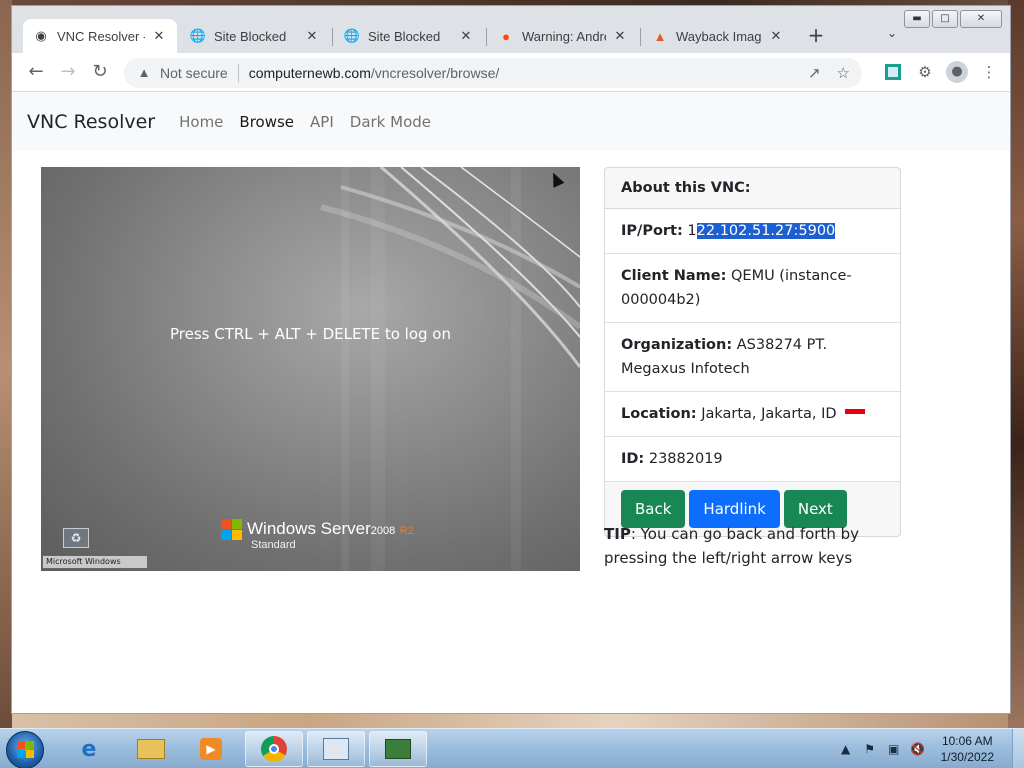 The height and width of the screenshot is (768, 1024). I want to click on location-label: Location:, so click(659, 414).